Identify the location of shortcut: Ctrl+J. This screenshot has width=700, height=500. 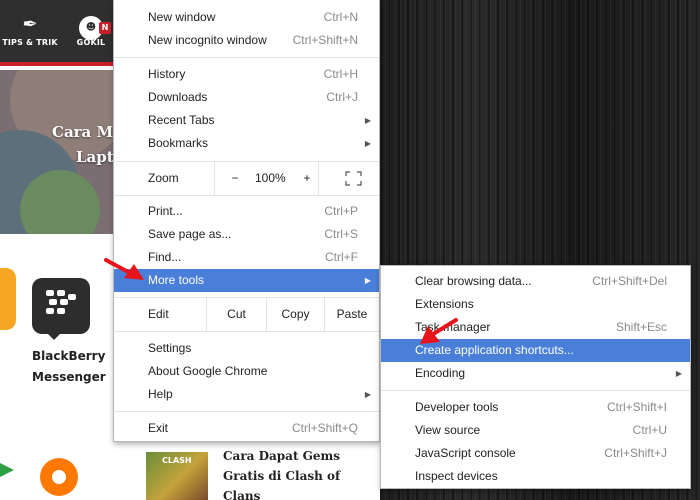
(342, 97).